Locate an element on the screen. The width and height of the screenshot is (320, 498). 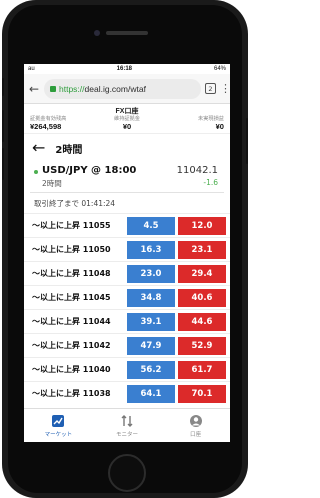
instrument-change: -1.6 is located at coordinates (210, 182).